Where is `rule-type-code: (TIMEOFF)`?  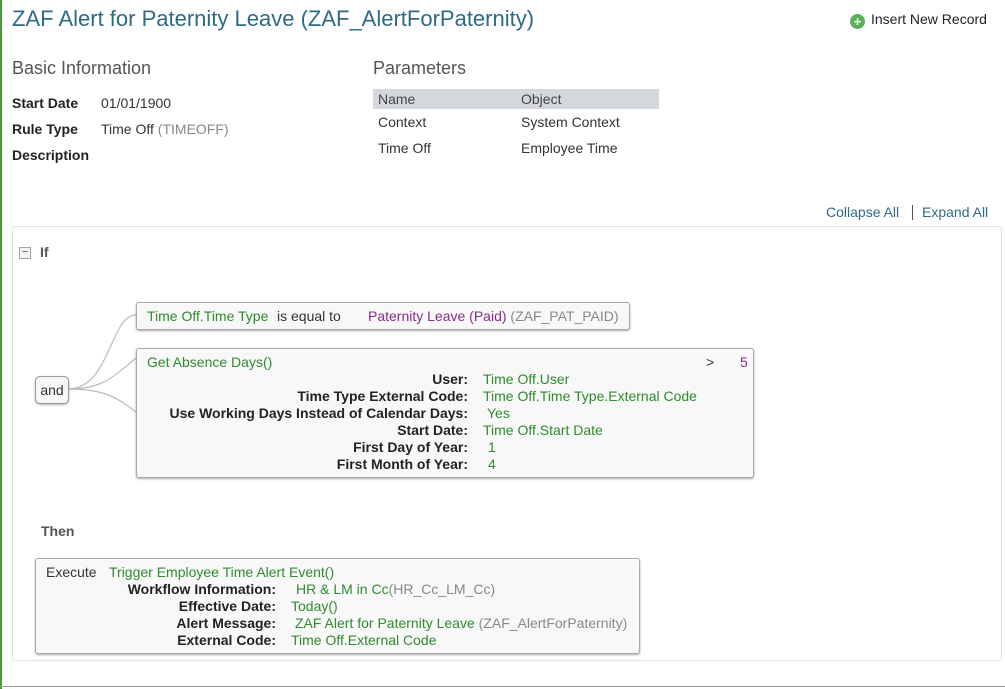
rule-type-code: (TIMEOFF) is located at coordinates (193, 129).